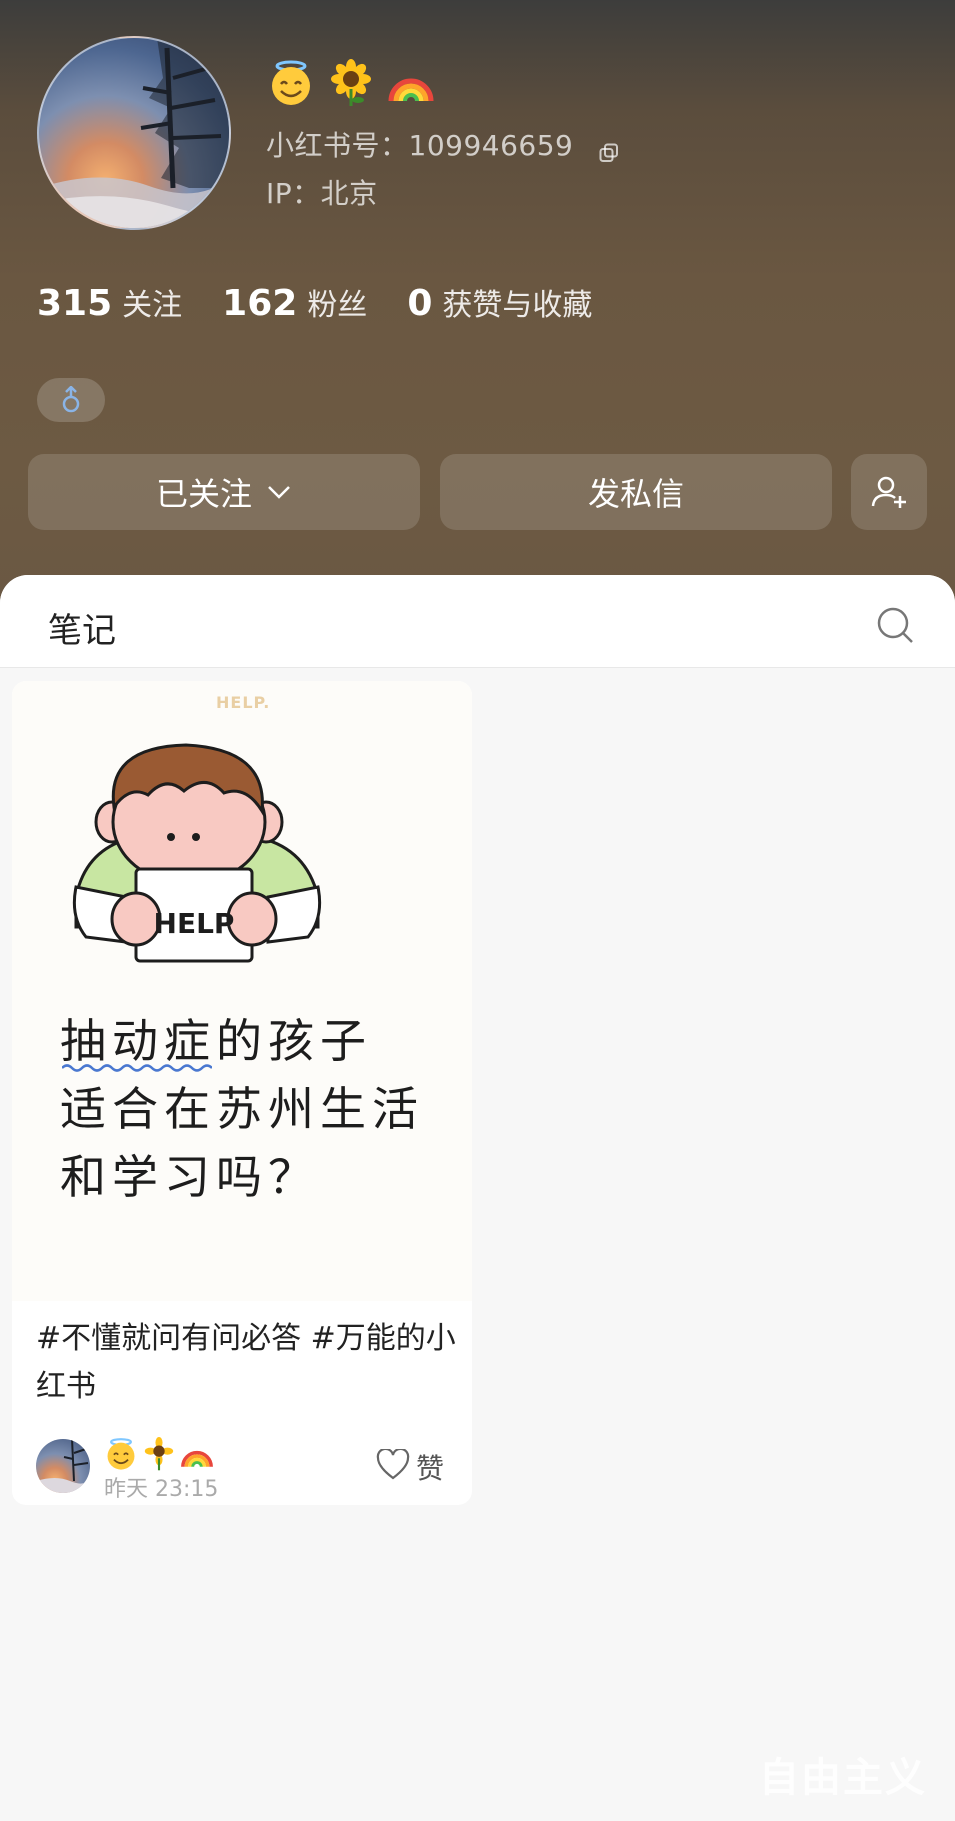  What do you see at coordinates (190, 1177) in the screenshot?
I see `cover-line-3: 和学习吗？` at bounding box center [190, 1177].